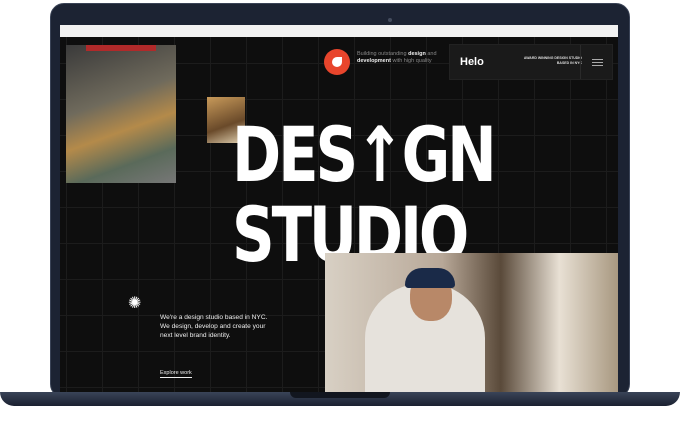  I want to click on award-text: AWARD WINNING DESIGN STUDIO BASED IN NYC, so click(552, 60).